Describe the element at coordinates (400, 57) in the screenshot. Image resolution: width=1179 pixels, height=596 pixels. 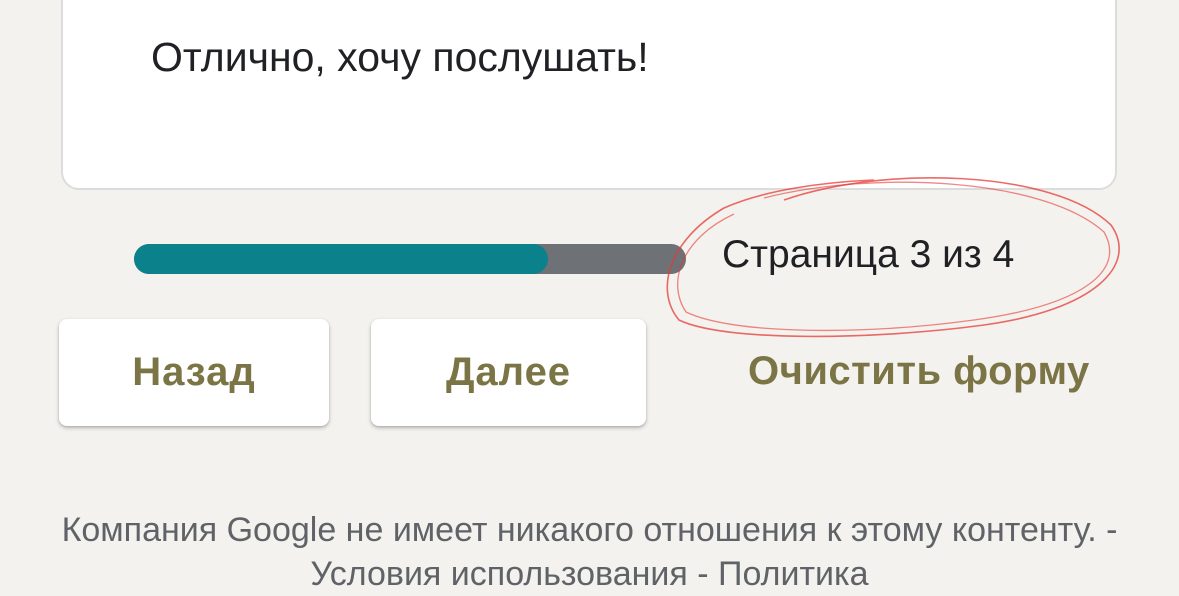
I see `radio-option-label: Отлично, хочу послушать!` at that location.